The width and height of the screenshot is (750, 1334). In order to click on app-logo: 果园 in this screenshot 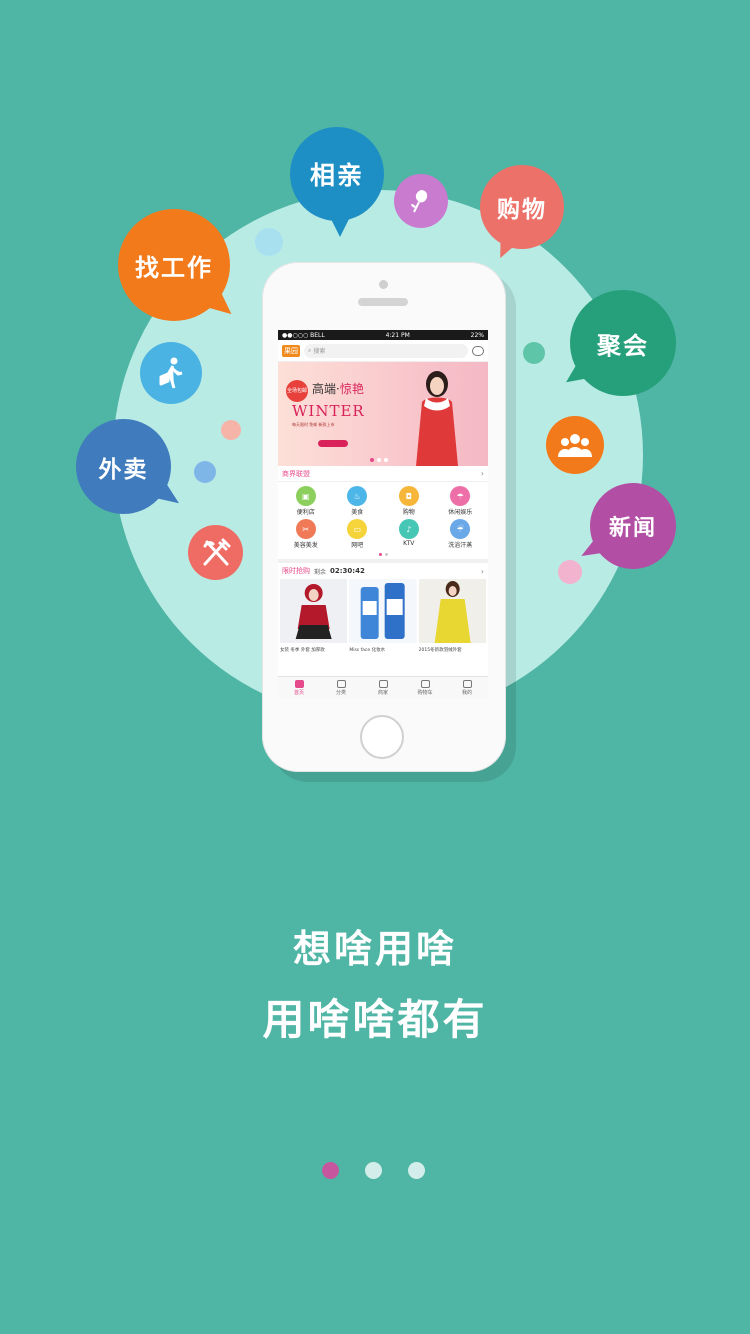, I will do `click(291, 350)`.